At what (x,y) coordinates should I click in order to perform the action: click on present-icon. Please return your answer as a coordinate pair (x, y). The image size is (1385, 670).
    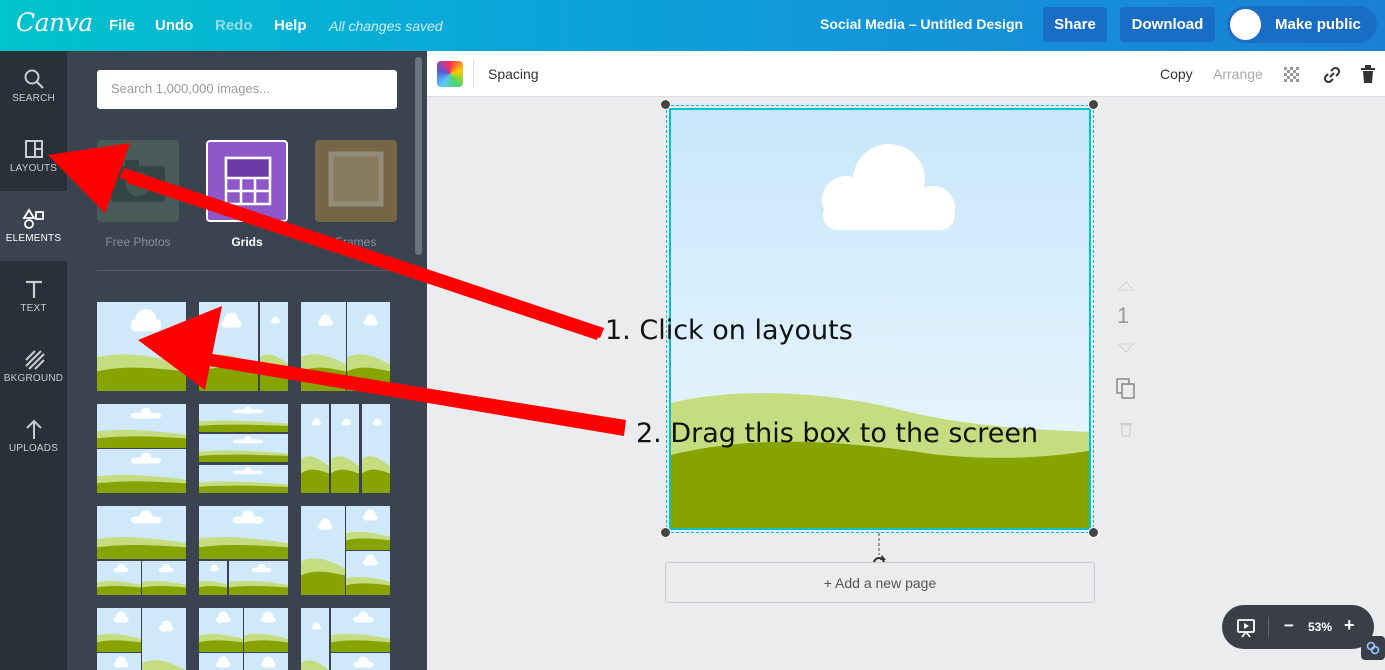
    Looking at the image, I should click on (1246, 628).